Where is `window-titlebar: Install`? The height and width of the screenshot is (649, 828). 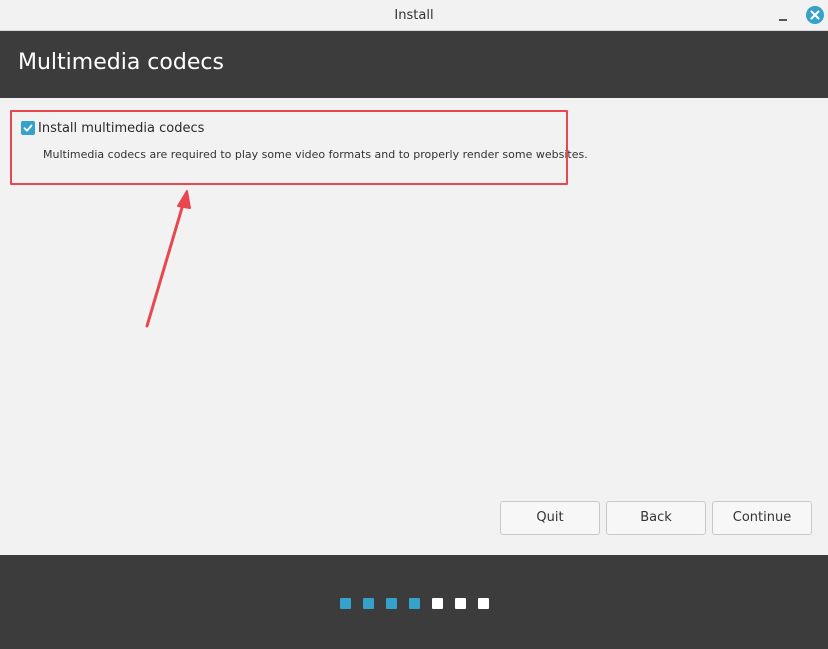 window-titlebar: Install is located at coordinates (414, 15).